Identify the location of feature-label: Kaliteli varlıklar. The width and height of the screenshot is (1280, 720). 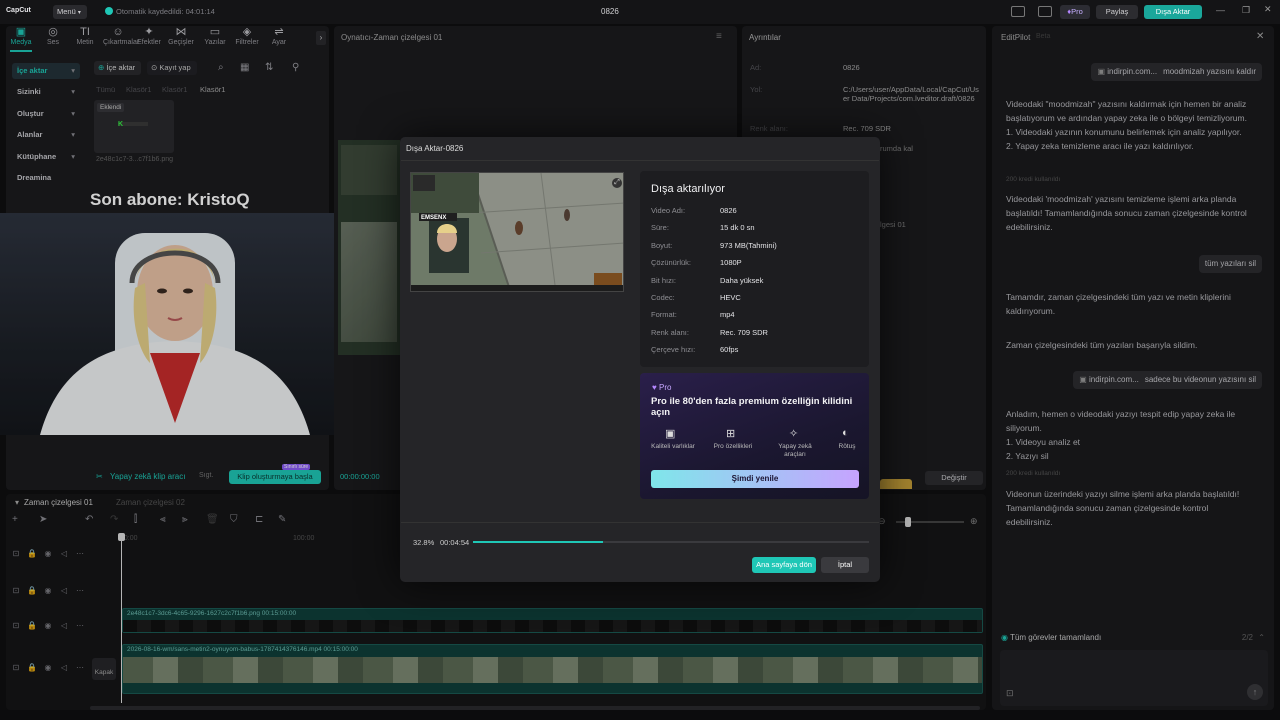
(673, 446).